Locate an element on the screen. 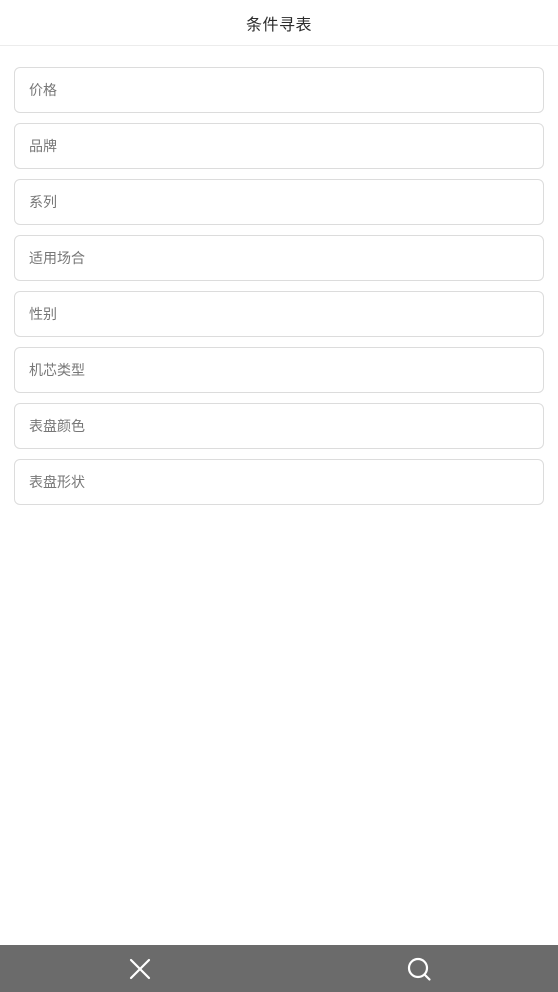 The image size is (558, 992). dial-color-filter: 表盘颜色 is located at coordinates (279, 426).